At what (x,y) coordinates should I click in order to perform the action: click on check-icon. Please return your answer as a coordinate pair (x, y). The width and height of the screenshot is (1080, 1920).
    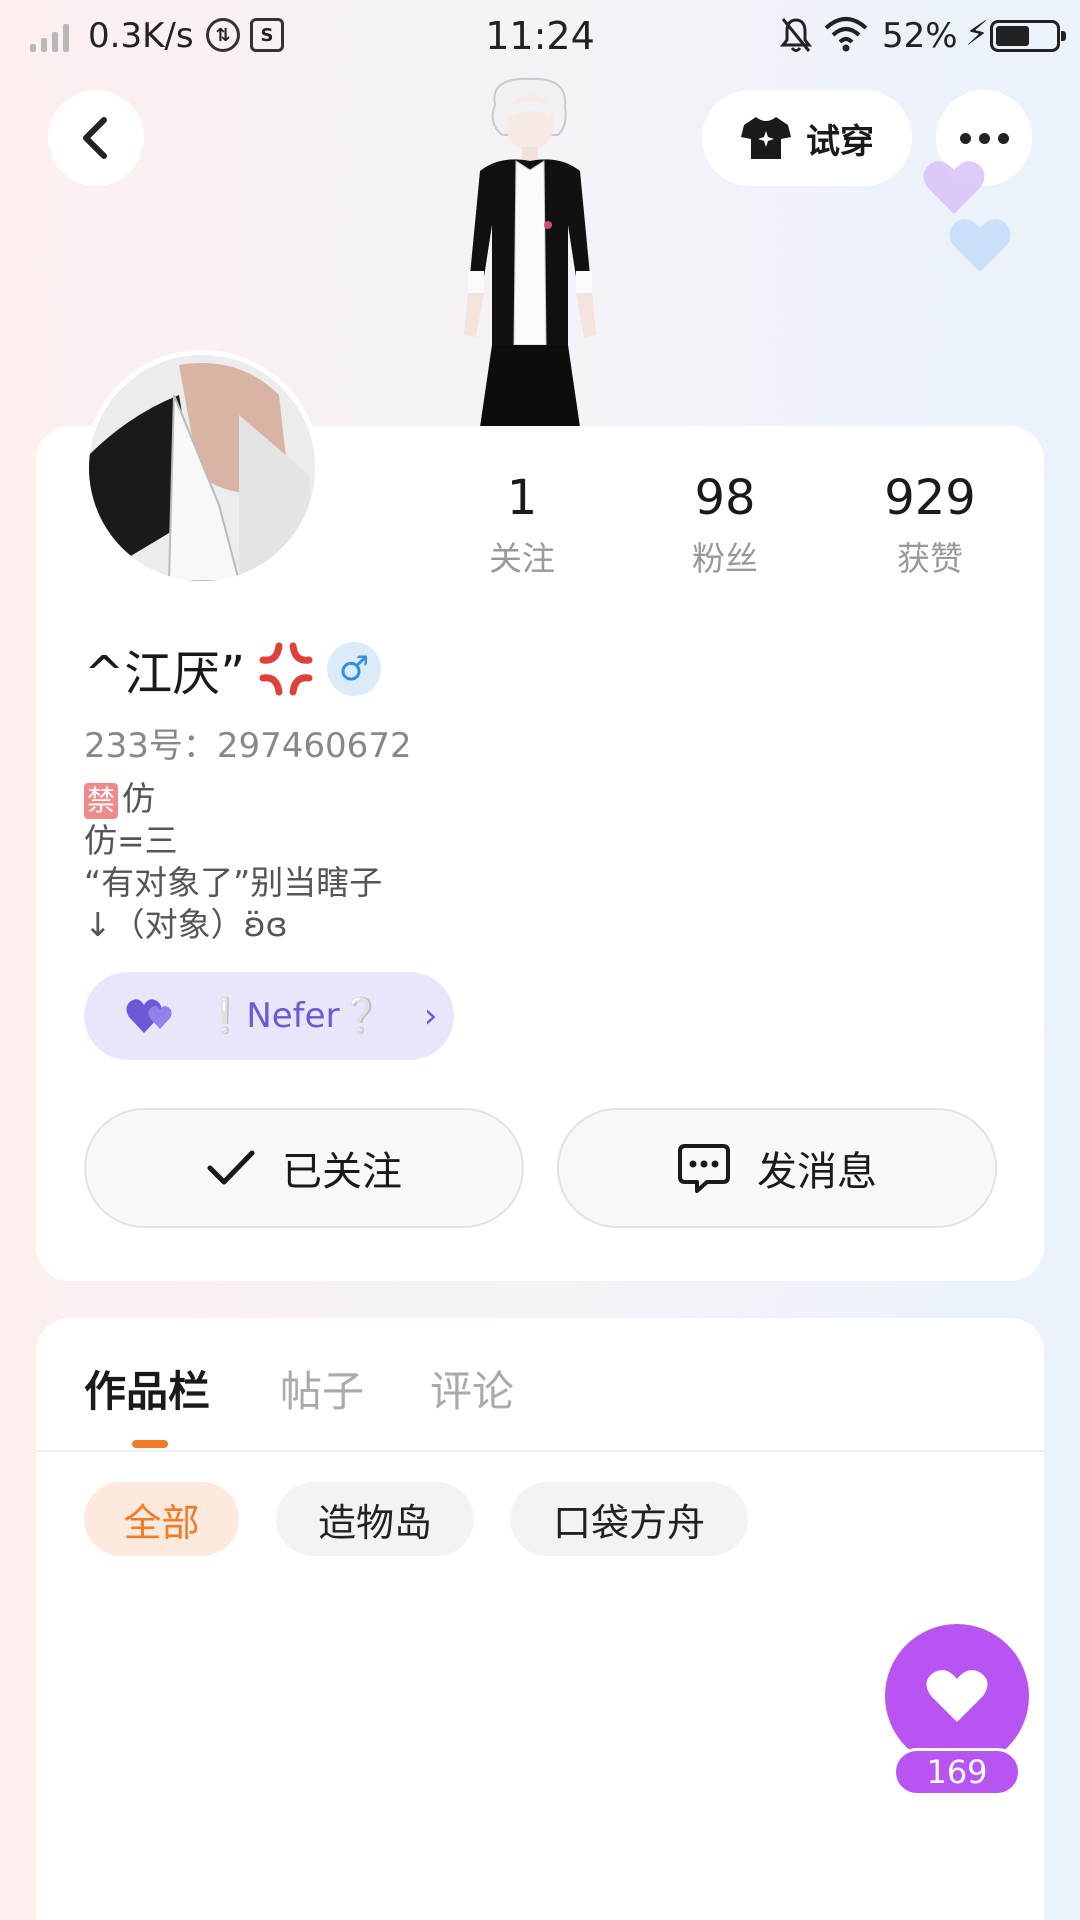
    Looking at the image, I should click on (231, 1167).